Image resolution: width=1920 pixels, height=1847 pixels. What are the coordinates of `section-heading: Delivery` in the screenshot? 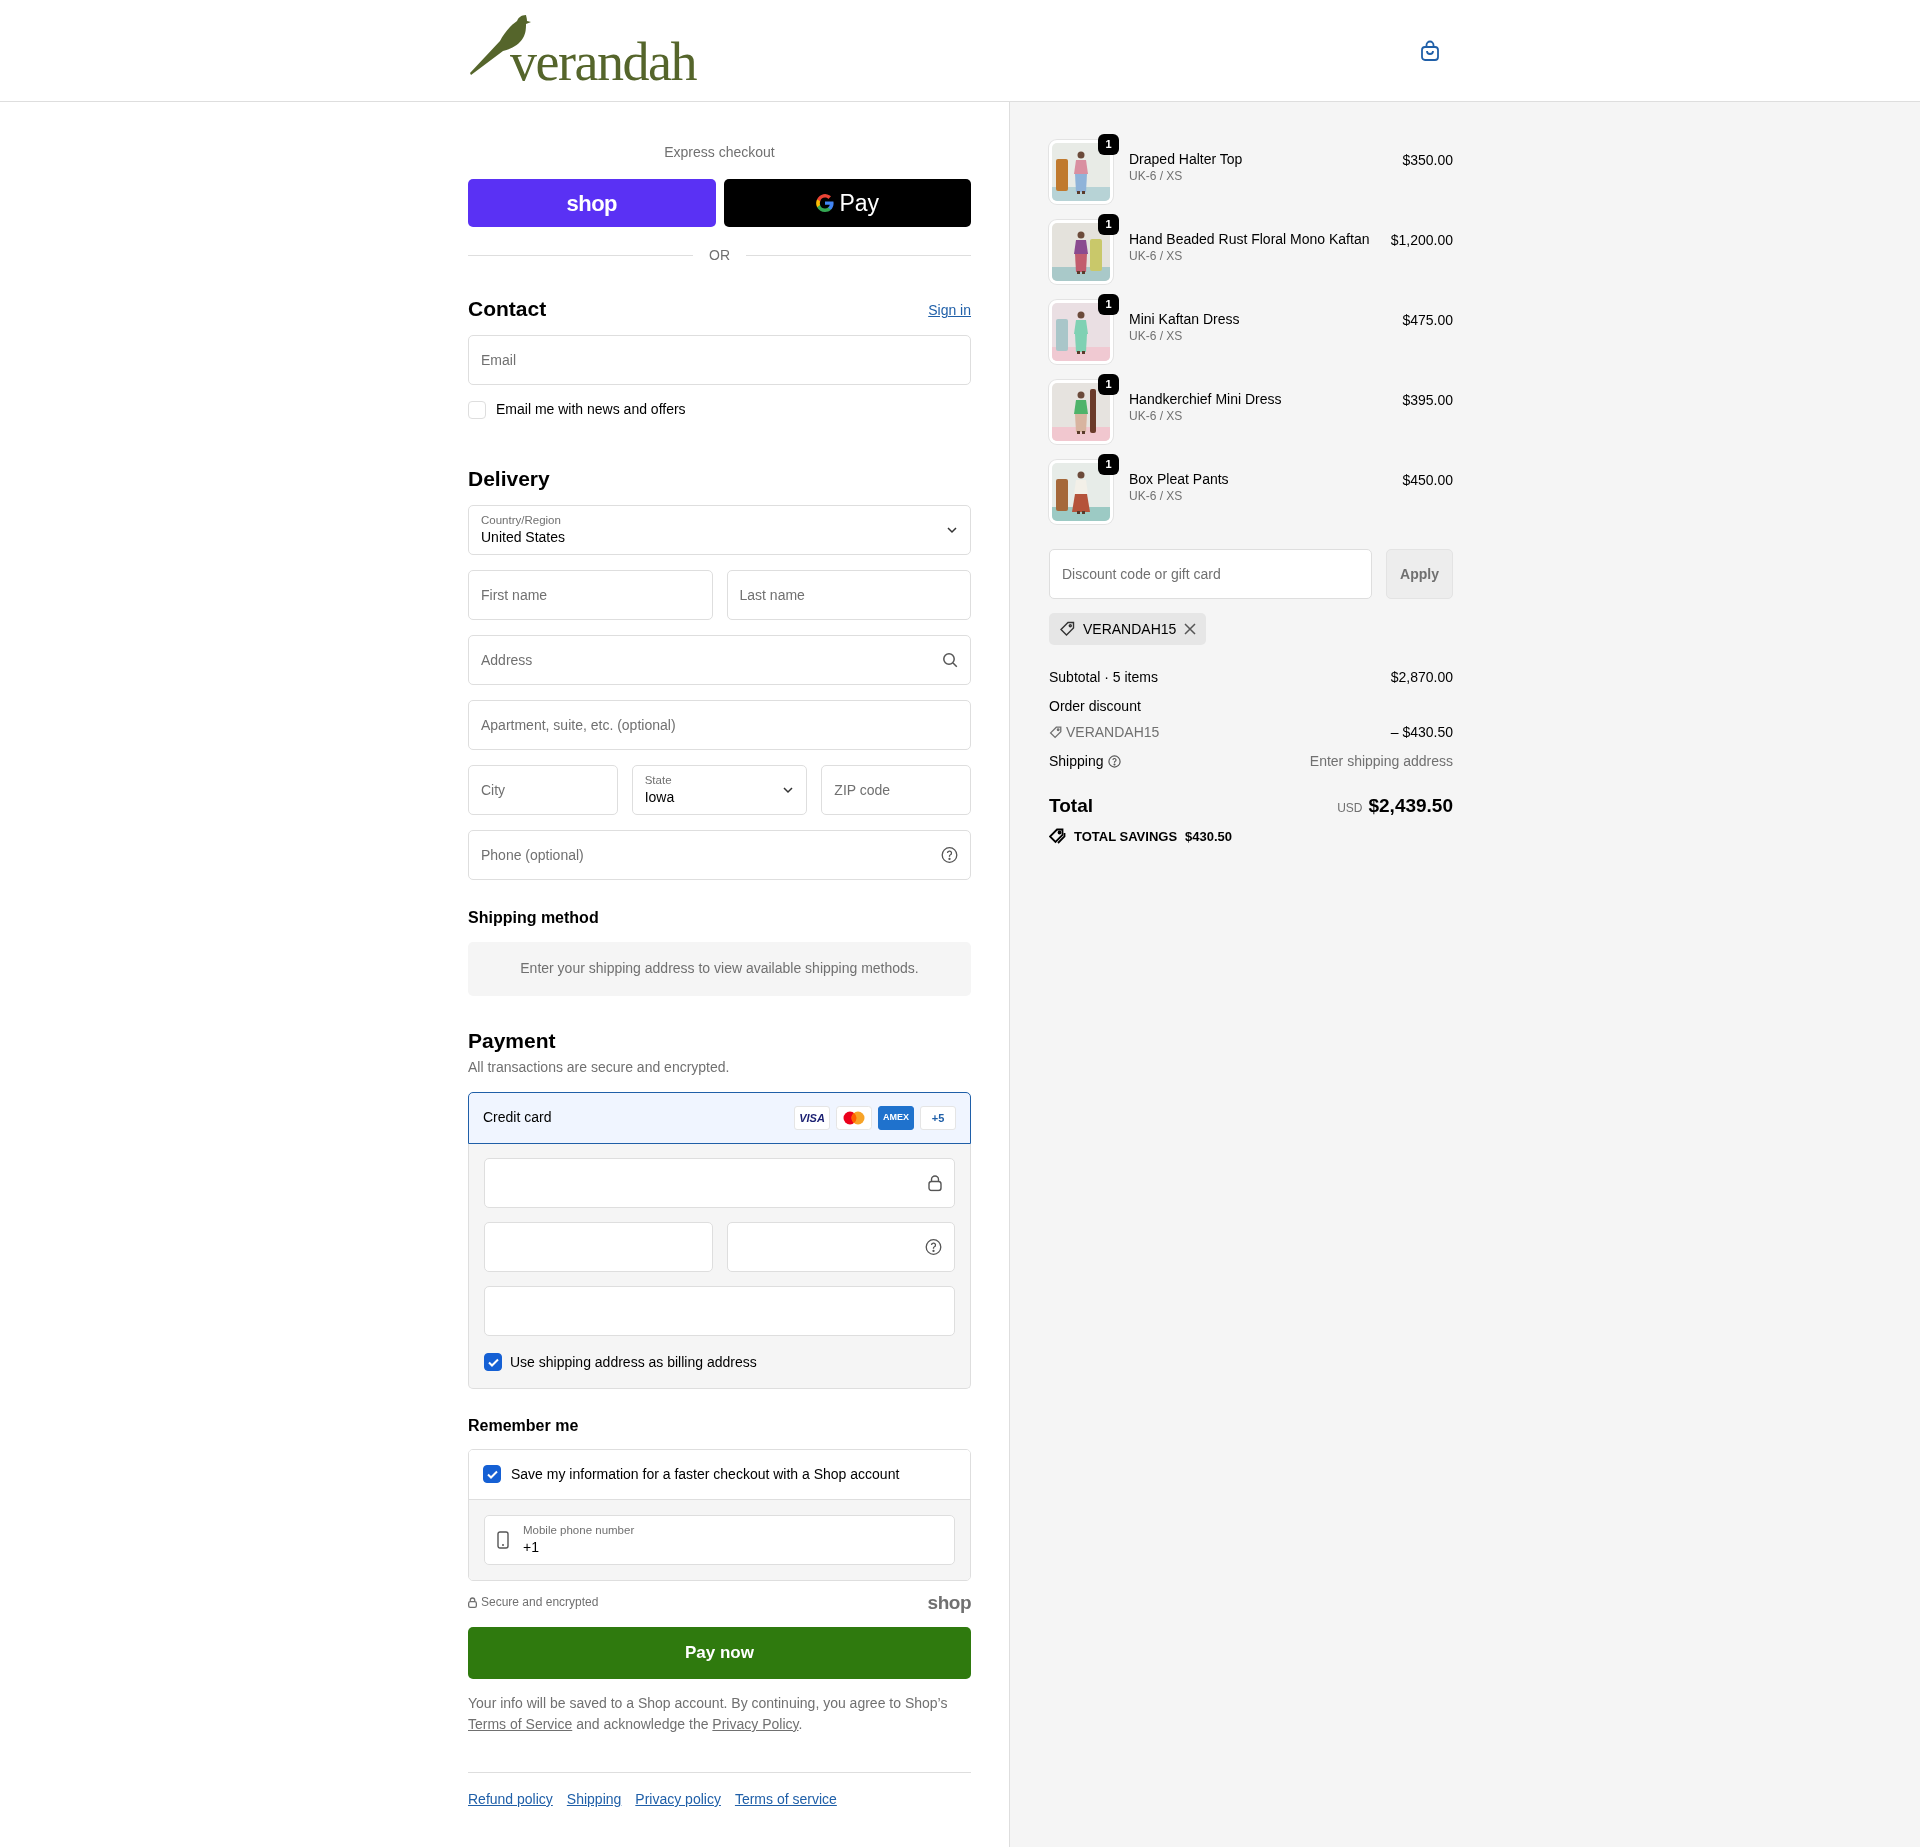 It's located at (509, 479).